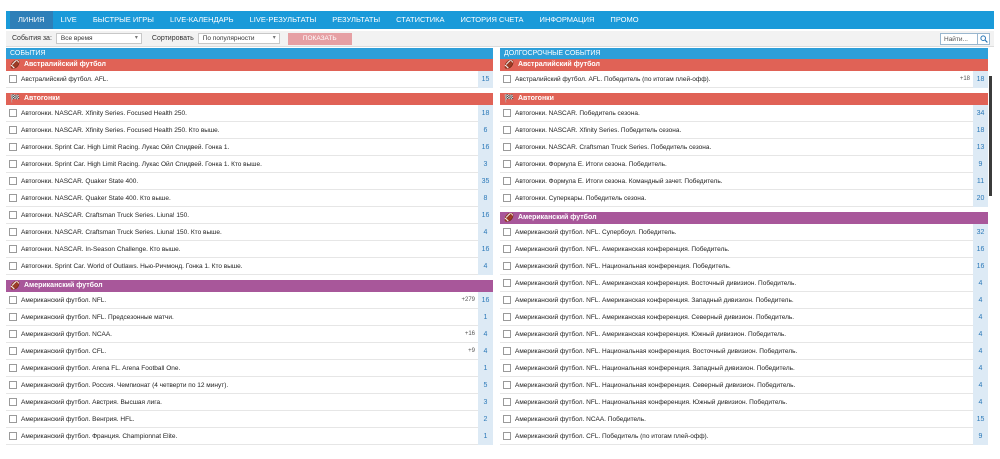  Describe the element at coordinates (319, 38) in the screenshot. I see `show-button: ПОКАЗАТЬ` at that location.